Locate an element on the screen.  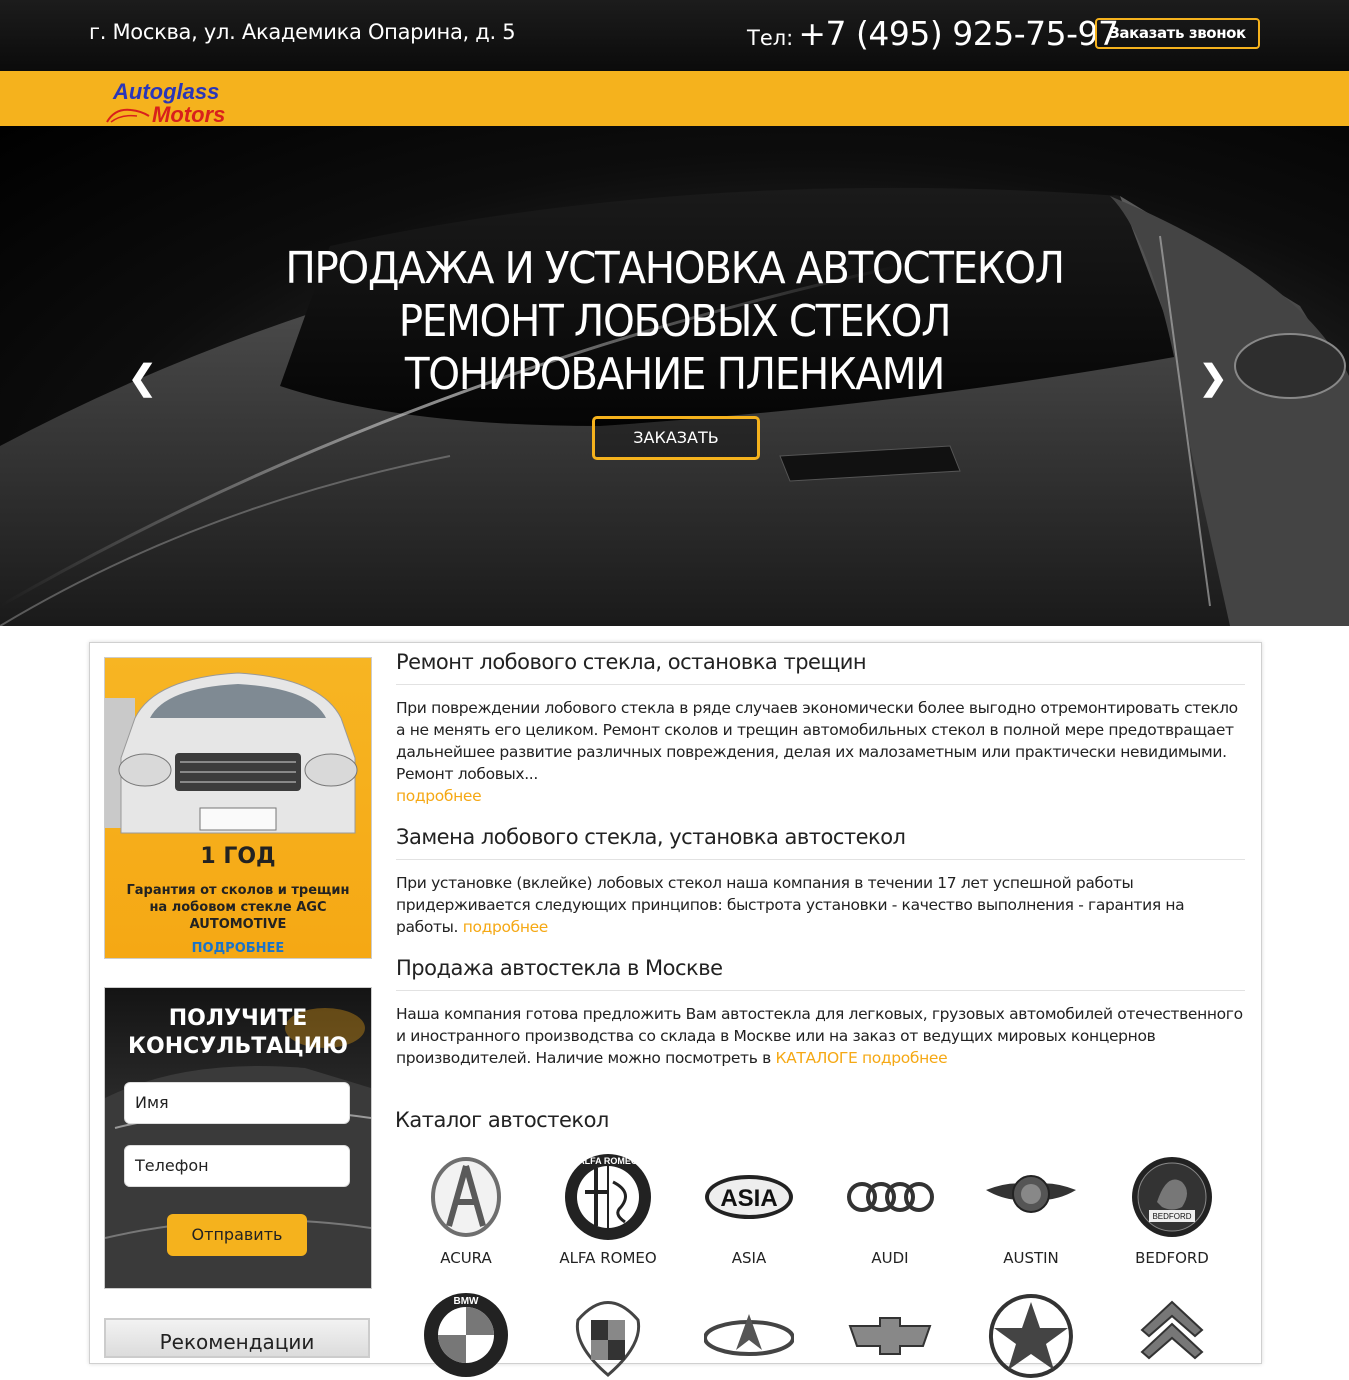
brand-name: AUDI is located at coordinates (890, 1258).